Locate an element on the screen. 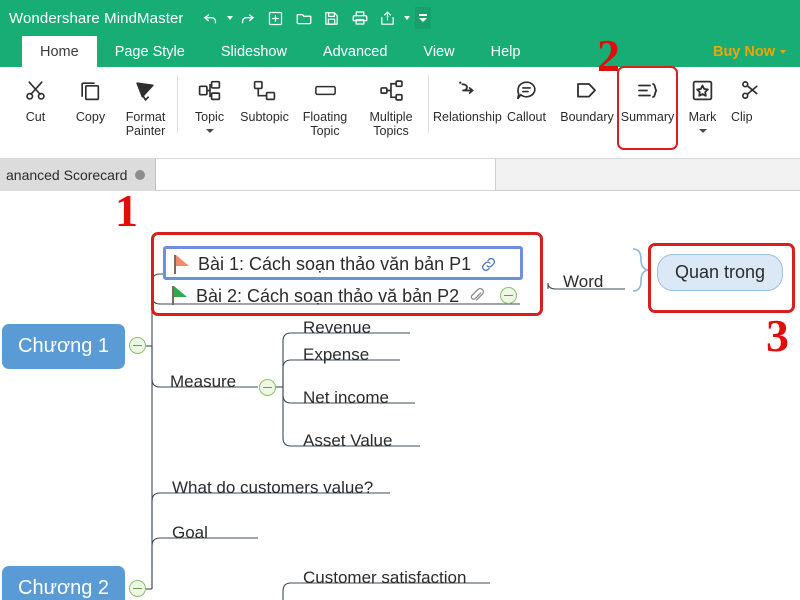 This screenshot has height=600, width=800. tab-advanced-label: Advanced is located at coordinates (355, 51).